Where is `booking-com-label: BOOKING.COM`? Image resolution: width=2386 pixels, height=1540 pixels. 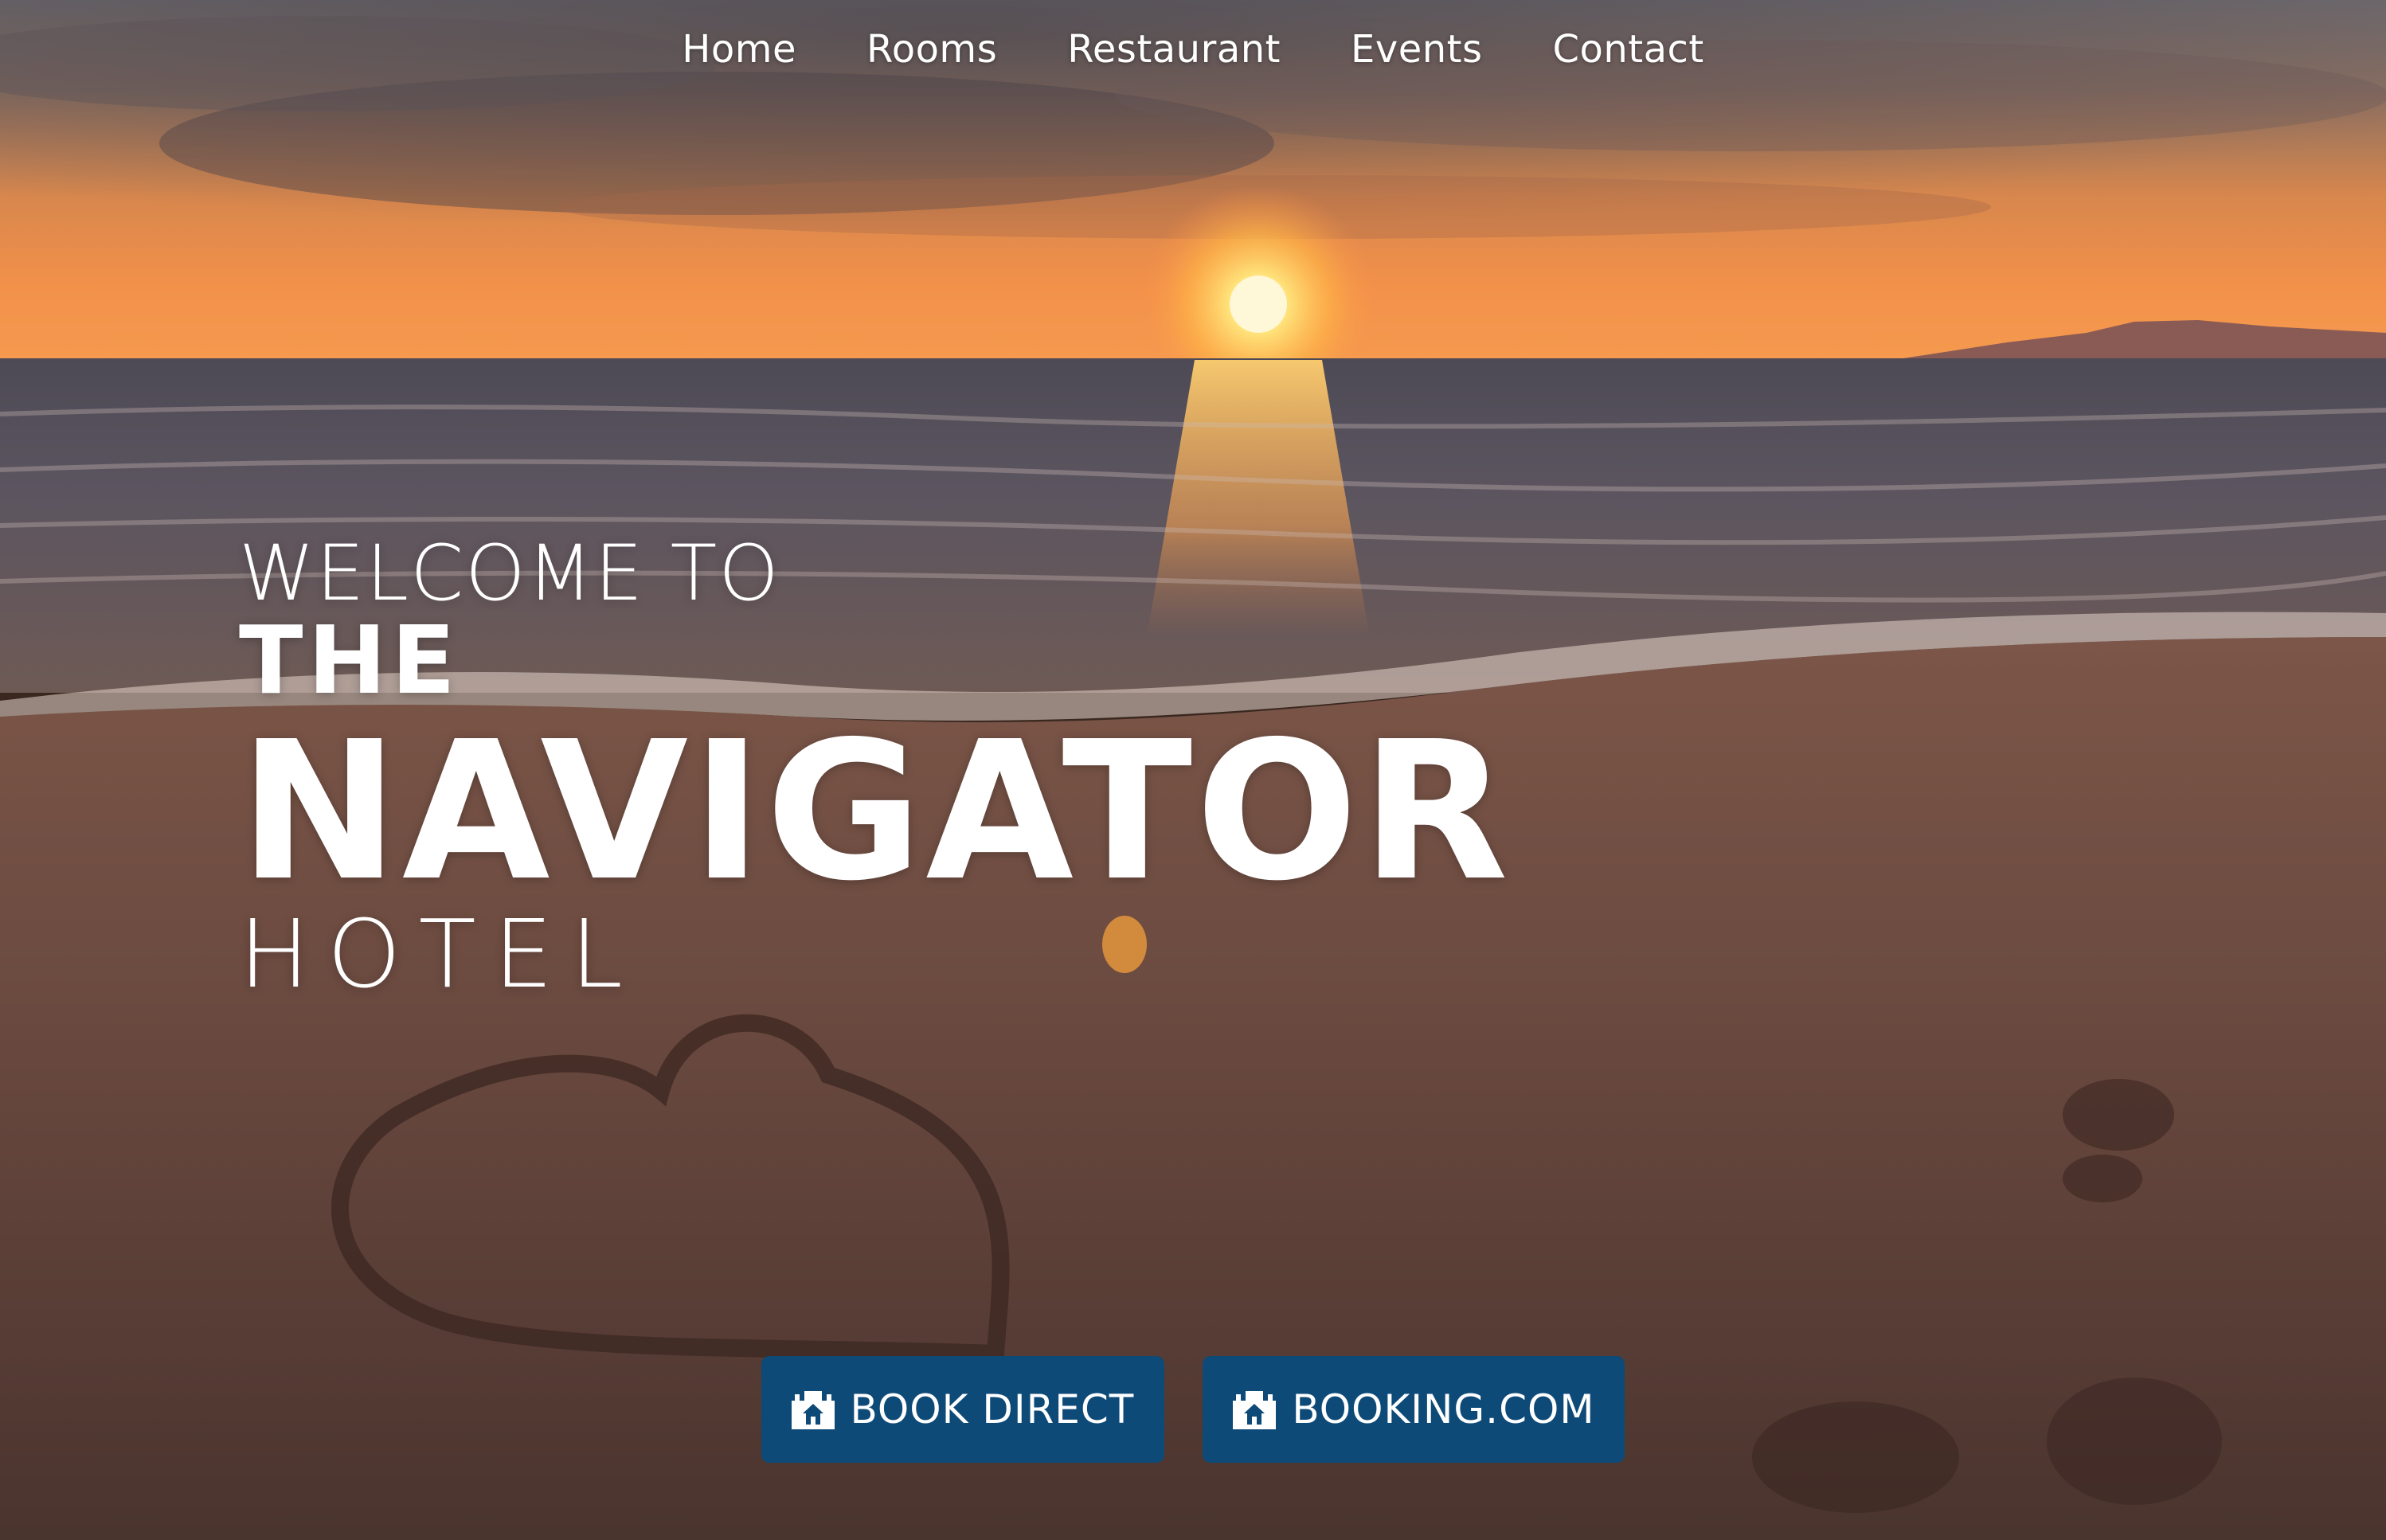 booking-com-label: BOOKING.COM is located at coordinates (1443, 1409).